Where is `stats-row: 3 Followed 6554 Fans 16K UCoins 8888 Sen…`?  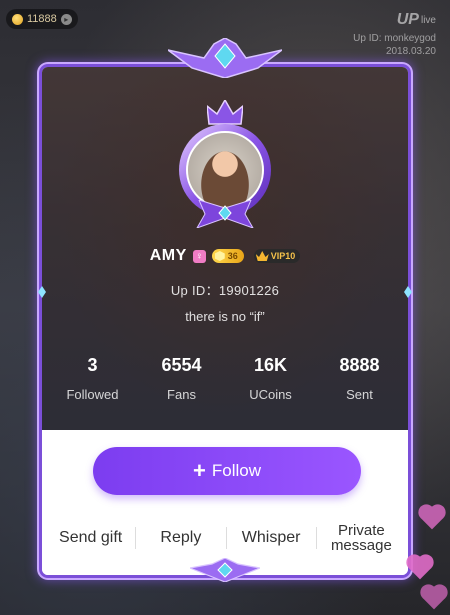 stats-row: 3 Followed 6554 Fans 16K UCoins 8888 Sen… is located at coordinates (226, 378).